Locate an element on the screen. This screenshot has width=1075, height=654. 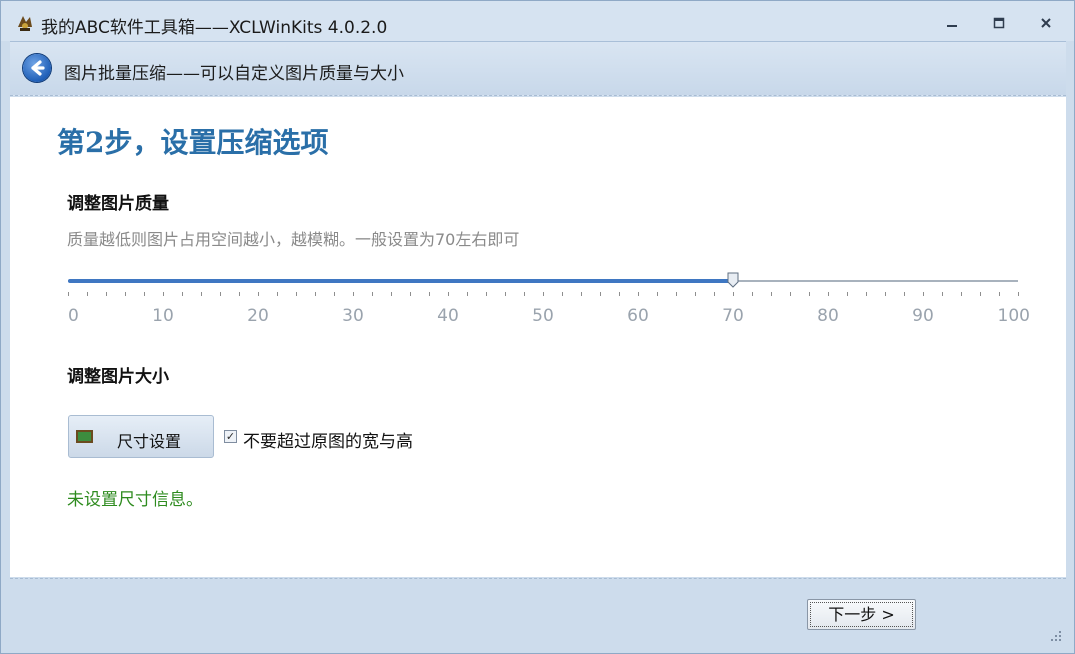
slider-tick-label: 90 is located at coordinates (923, 316).